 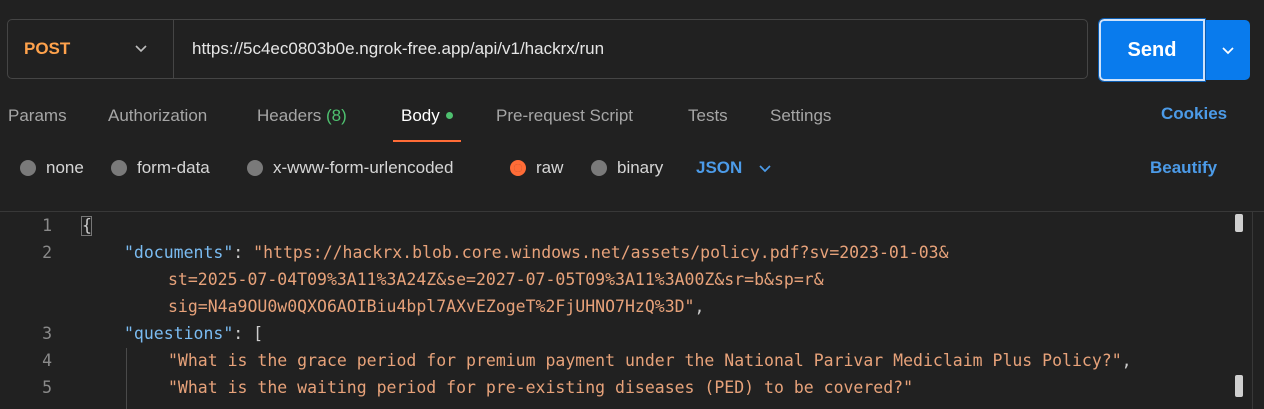 I want to click on line-number: 2, so click(x=47, y=252).